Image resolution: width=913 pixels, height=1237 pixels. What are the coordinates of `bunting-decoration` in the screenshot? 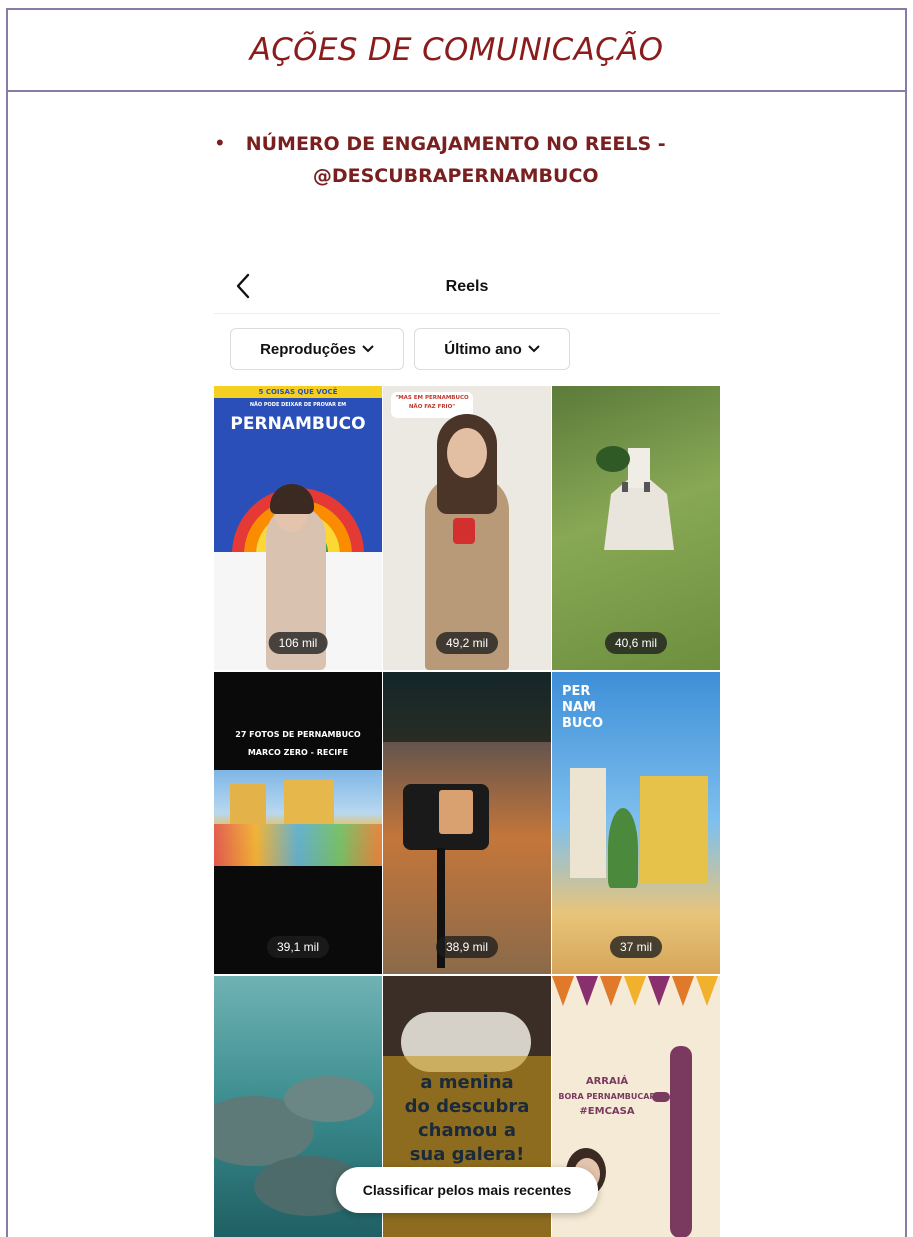 It's located at (635, 991).